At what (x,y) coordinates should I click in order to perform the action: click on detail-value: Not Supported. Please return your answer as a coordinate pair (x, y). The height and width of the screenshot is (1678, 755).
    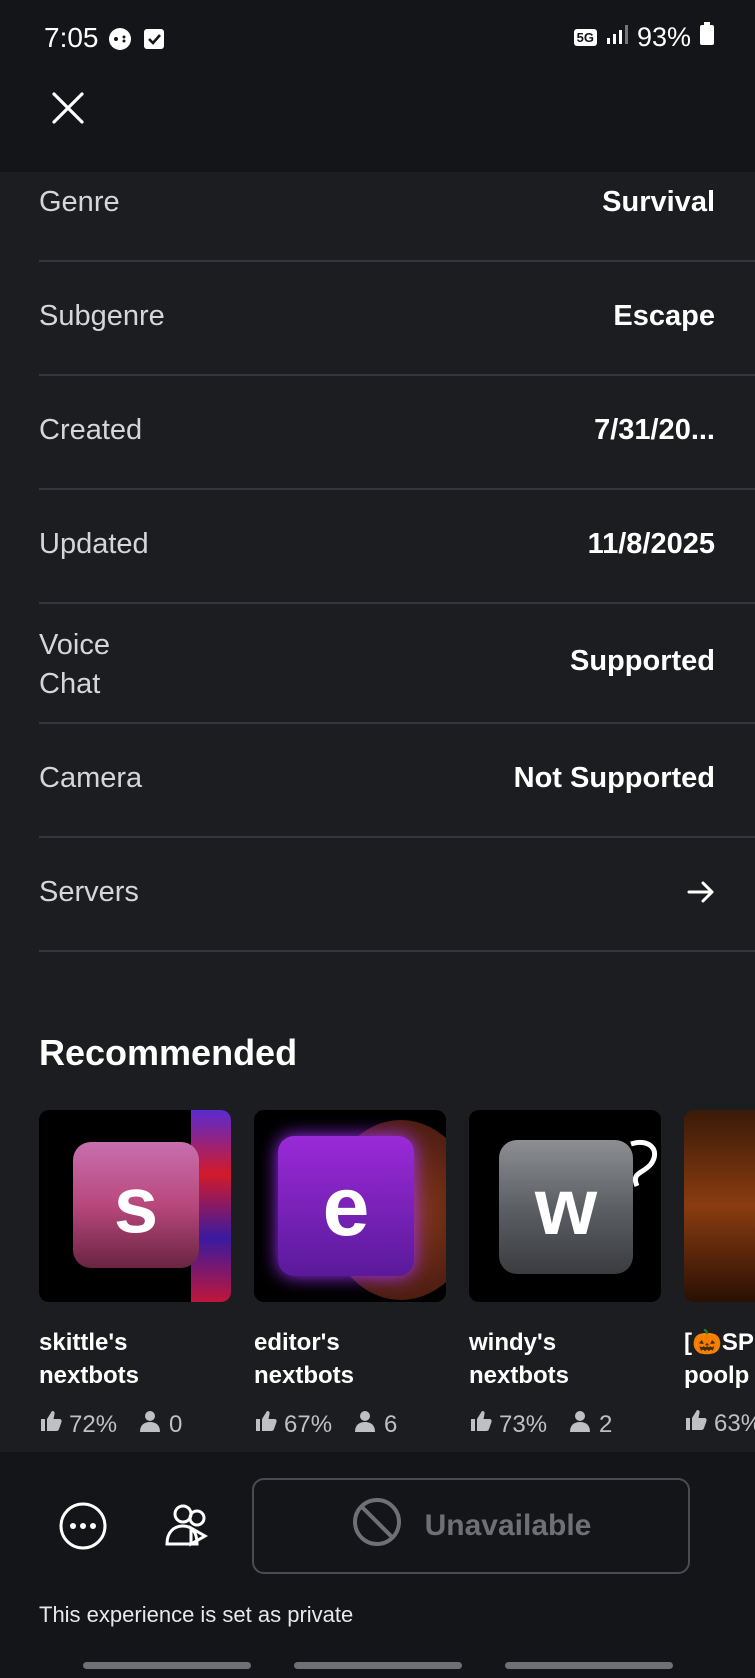
    Looking at the image, I should click on (614, 778).